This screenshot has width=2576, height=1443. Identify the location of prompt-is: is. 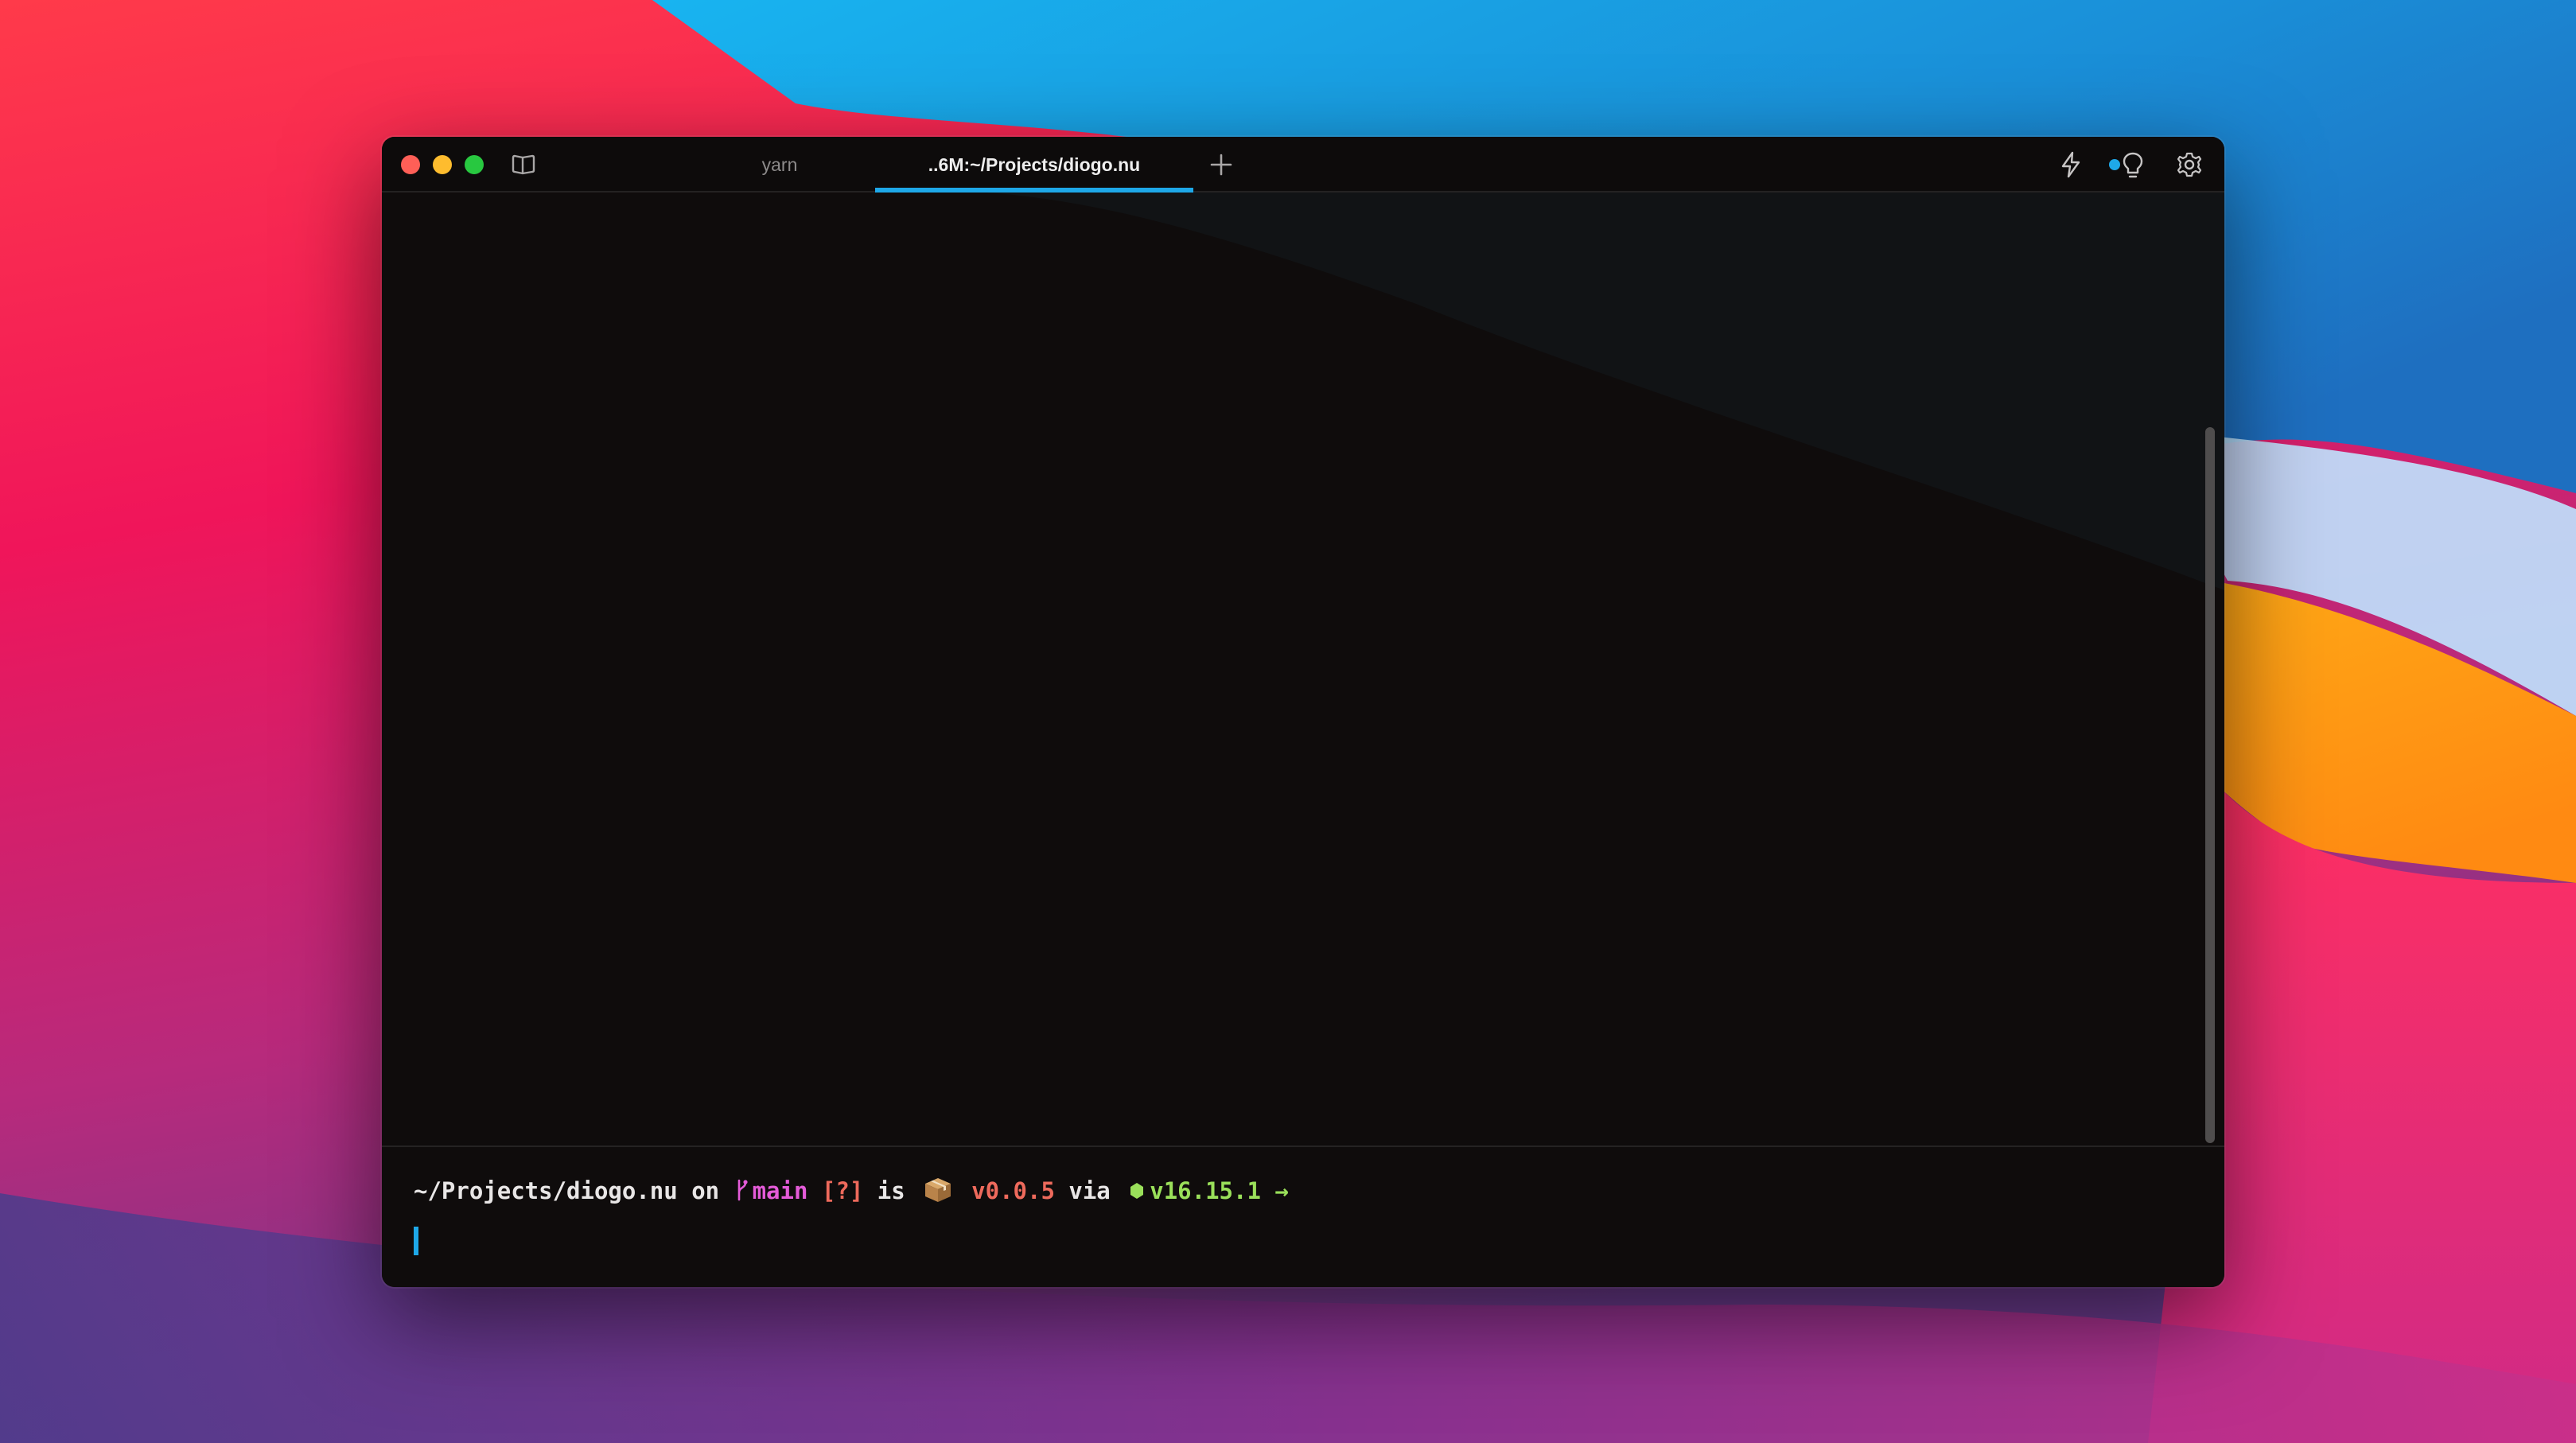
(891, 1190).